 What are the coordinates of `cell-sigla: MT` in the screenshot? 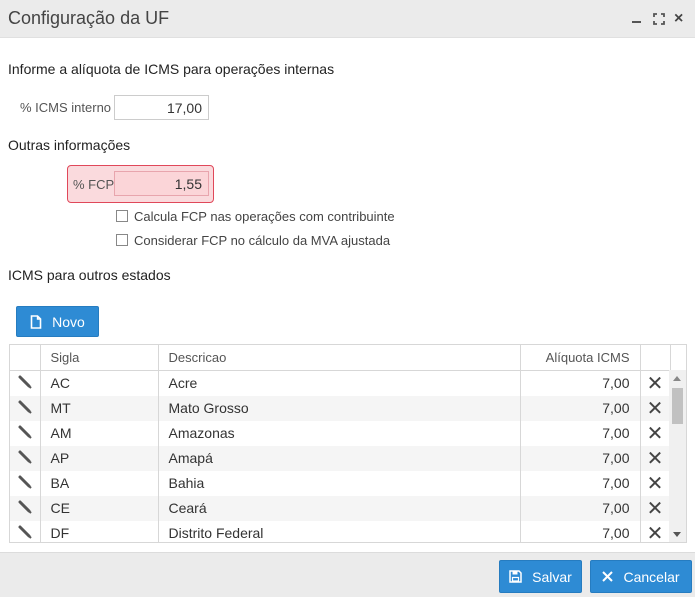 It's located at (99, 408).